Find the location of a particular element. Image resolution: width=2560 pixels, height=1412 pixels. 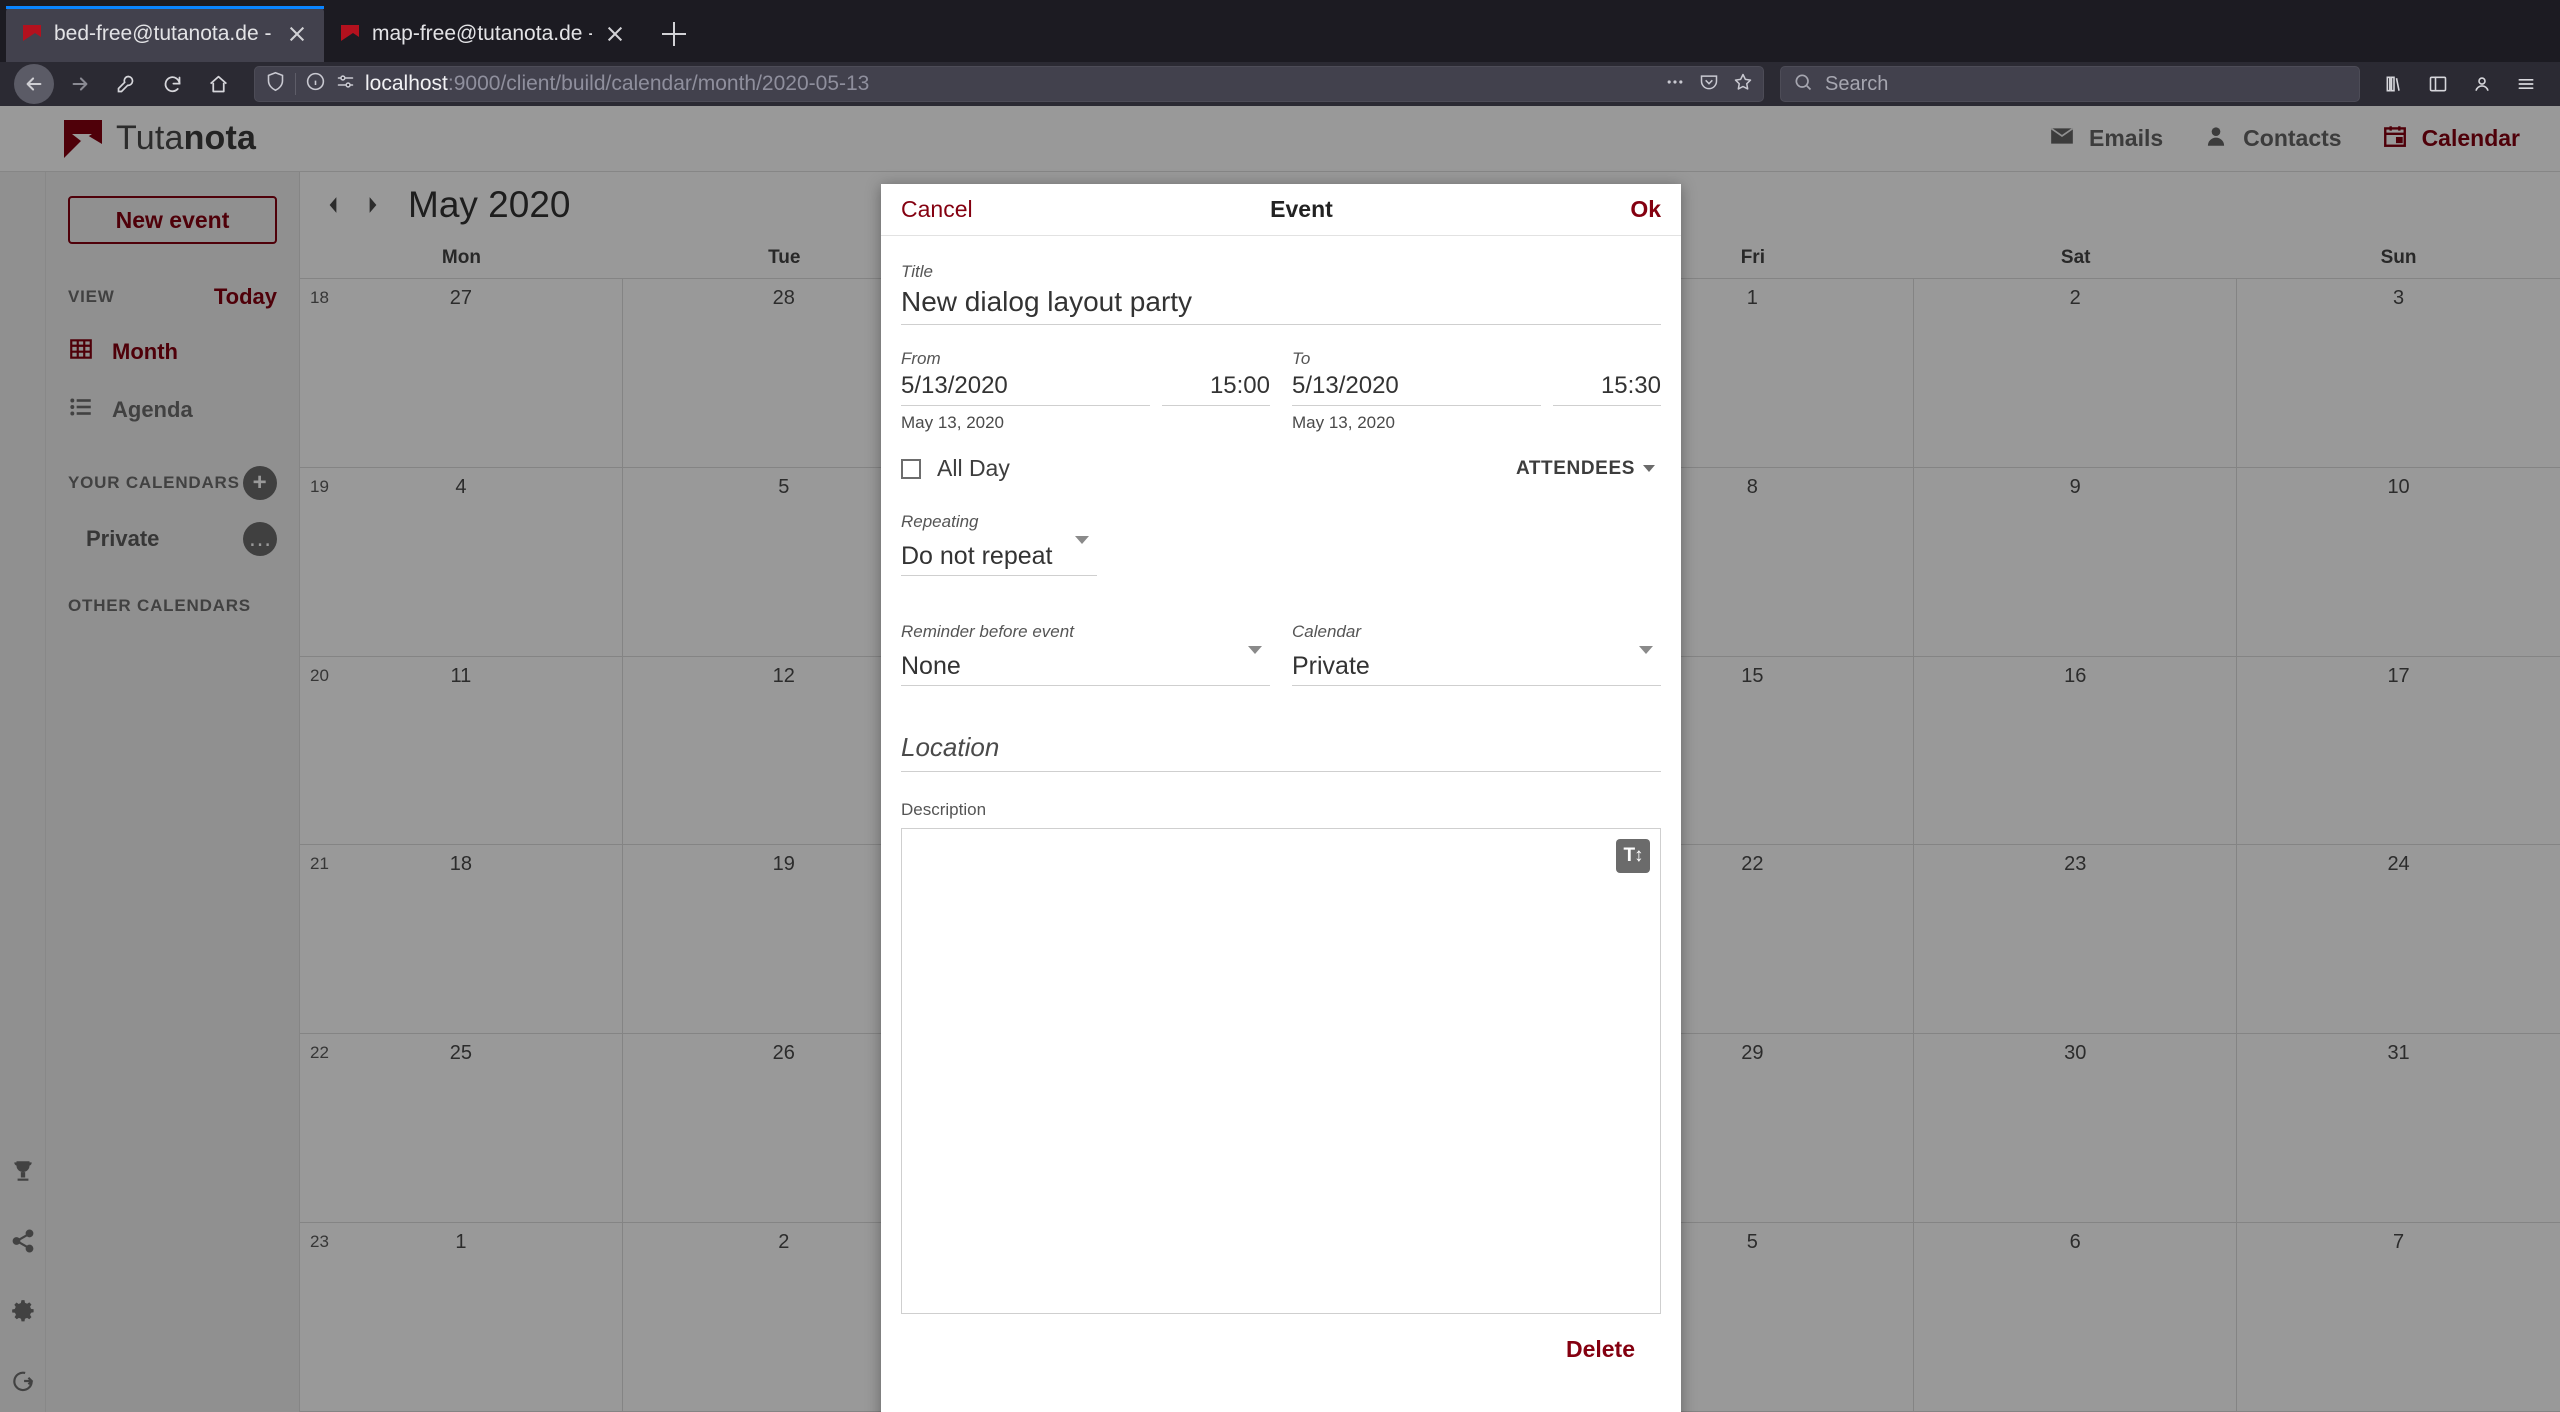

account-icon is located at coordinates (2482, 84).